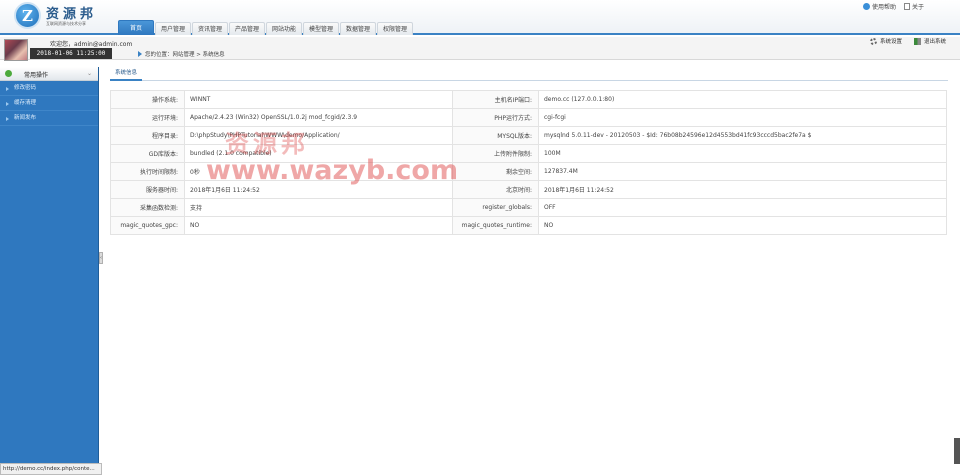  I want to click on info-value: 100M, so click(742, 153).